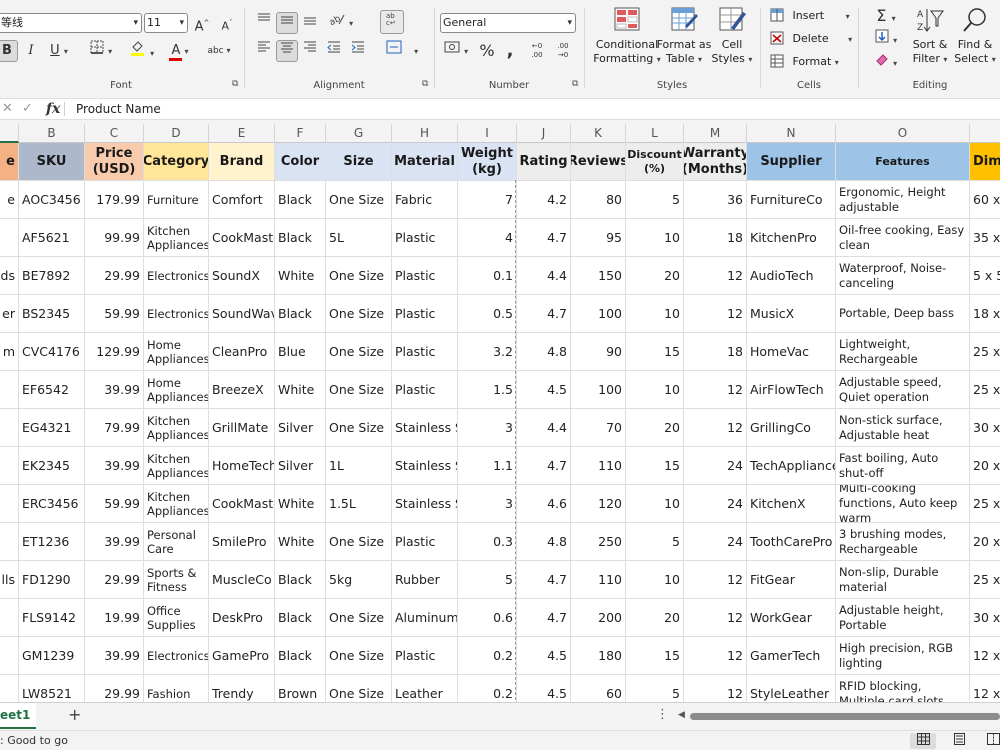 This screenshot has height=750, width=1000. I want to click on shrink-font-button: Aˇ, so click(227, 23).